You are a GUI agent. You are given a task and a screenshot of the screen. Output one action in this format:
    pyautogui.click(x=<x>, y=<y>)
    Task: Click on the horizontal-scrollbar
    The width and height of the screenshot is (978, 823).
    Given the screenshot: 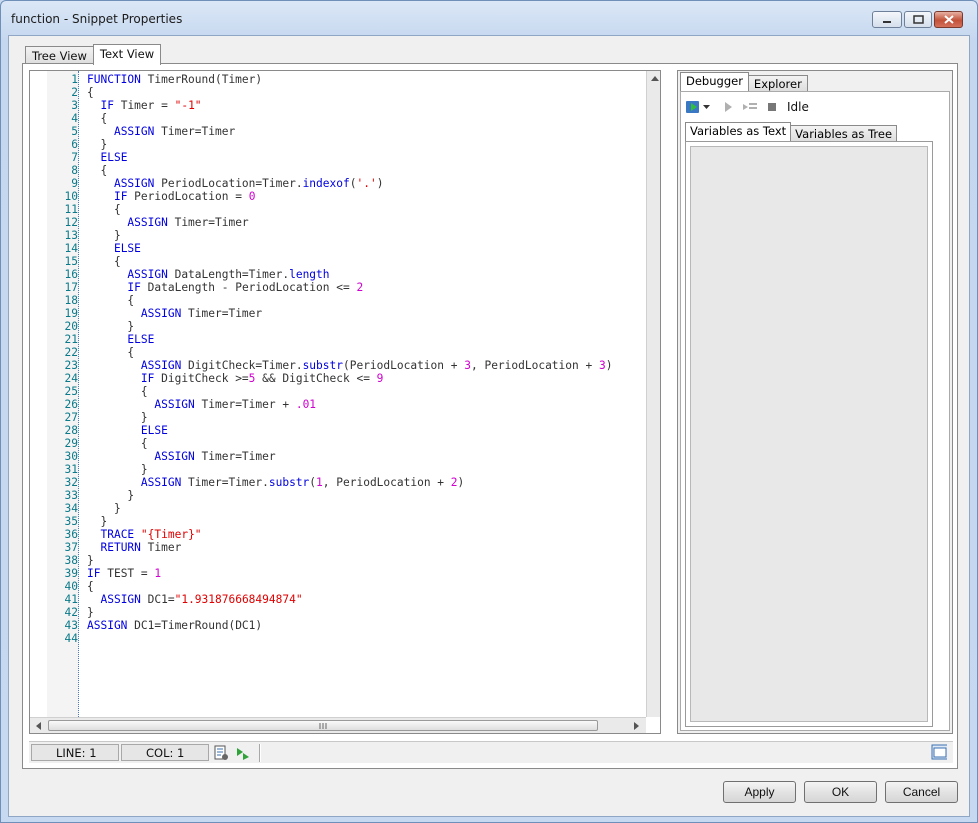 What is the action you would take?
    pyautogui.click(x=338, y=725)
    